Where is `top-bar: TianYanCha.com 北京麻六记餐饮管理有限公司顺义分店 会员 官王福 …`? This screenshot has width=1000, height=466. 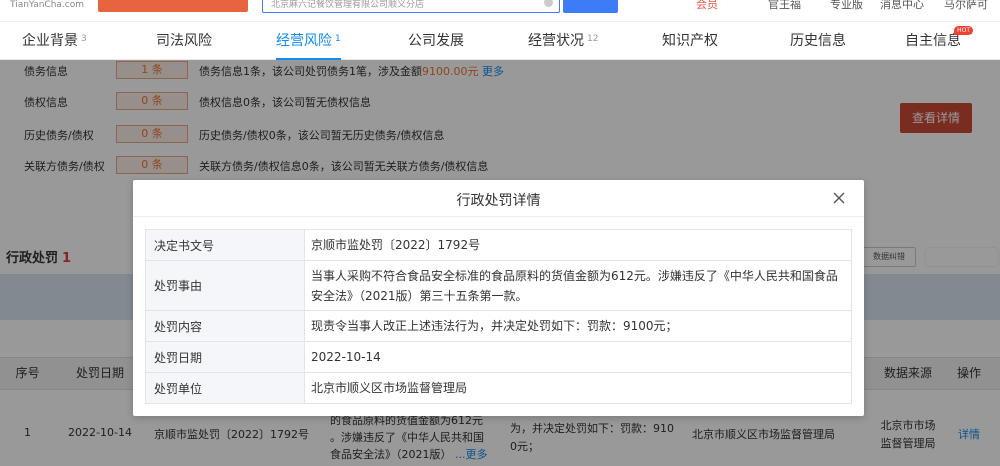 top-bar: TianYanCha.com 北京麻六记餐饮管理有限公司顺义分店 会员 官王福 … is located at coordinates (500, 11).